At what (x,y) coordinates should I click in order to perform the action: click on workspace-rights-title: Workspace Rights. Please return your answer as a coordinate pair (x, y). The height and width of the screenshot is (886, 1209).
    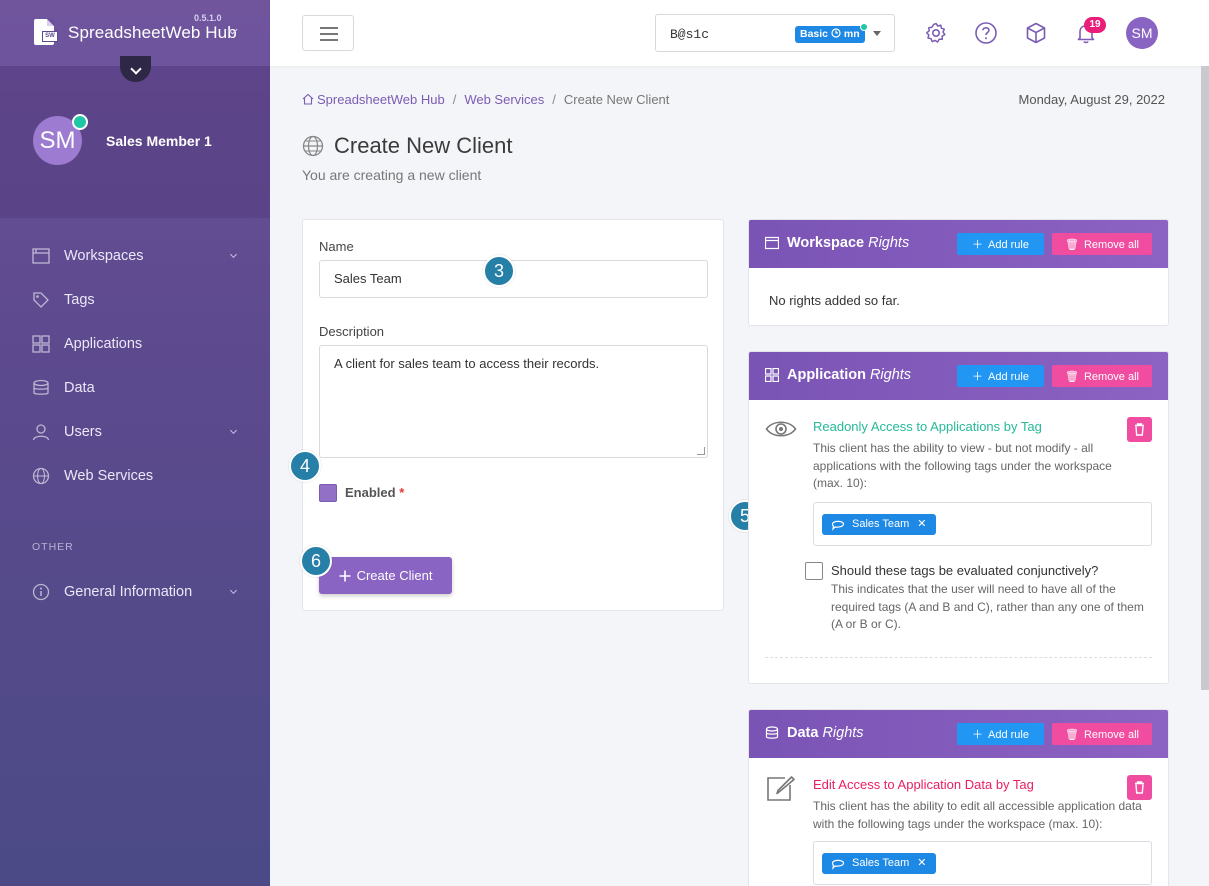
    Looking at the image, I should click on (848, 243).